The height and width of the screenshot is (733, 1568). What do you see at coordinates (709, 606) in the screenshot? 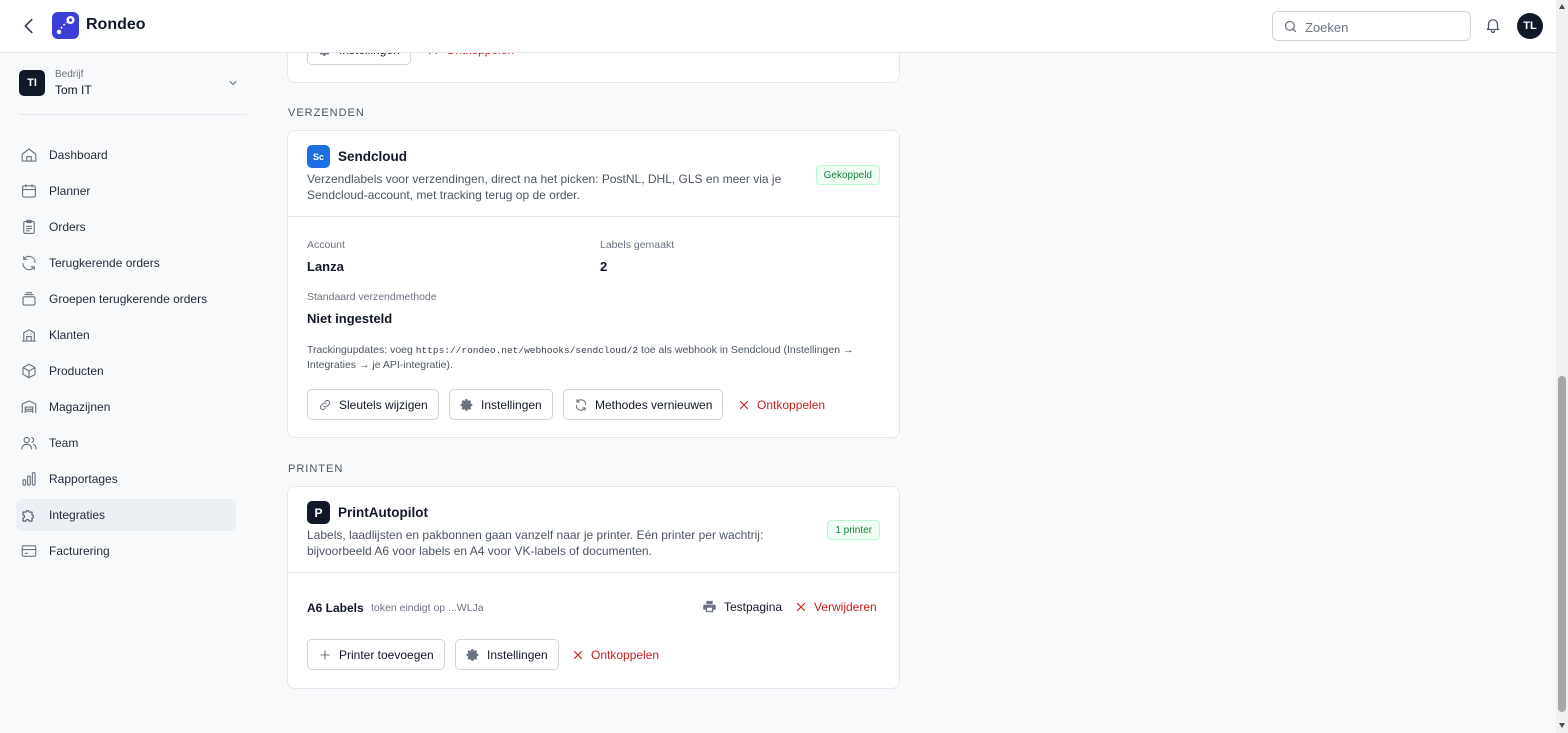
I see `printer-icon` at bounding box center [709, 606].